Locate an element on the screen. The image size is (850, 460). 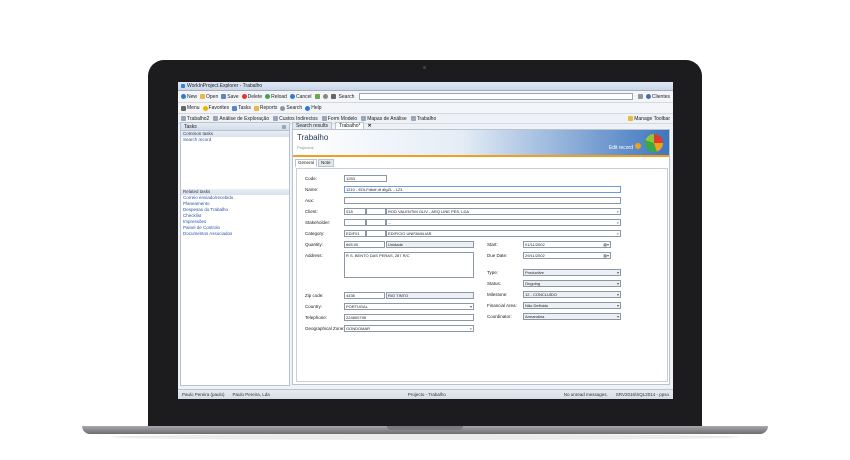
status-select: Ongoing ▾ is located at coordinates (572, 283).